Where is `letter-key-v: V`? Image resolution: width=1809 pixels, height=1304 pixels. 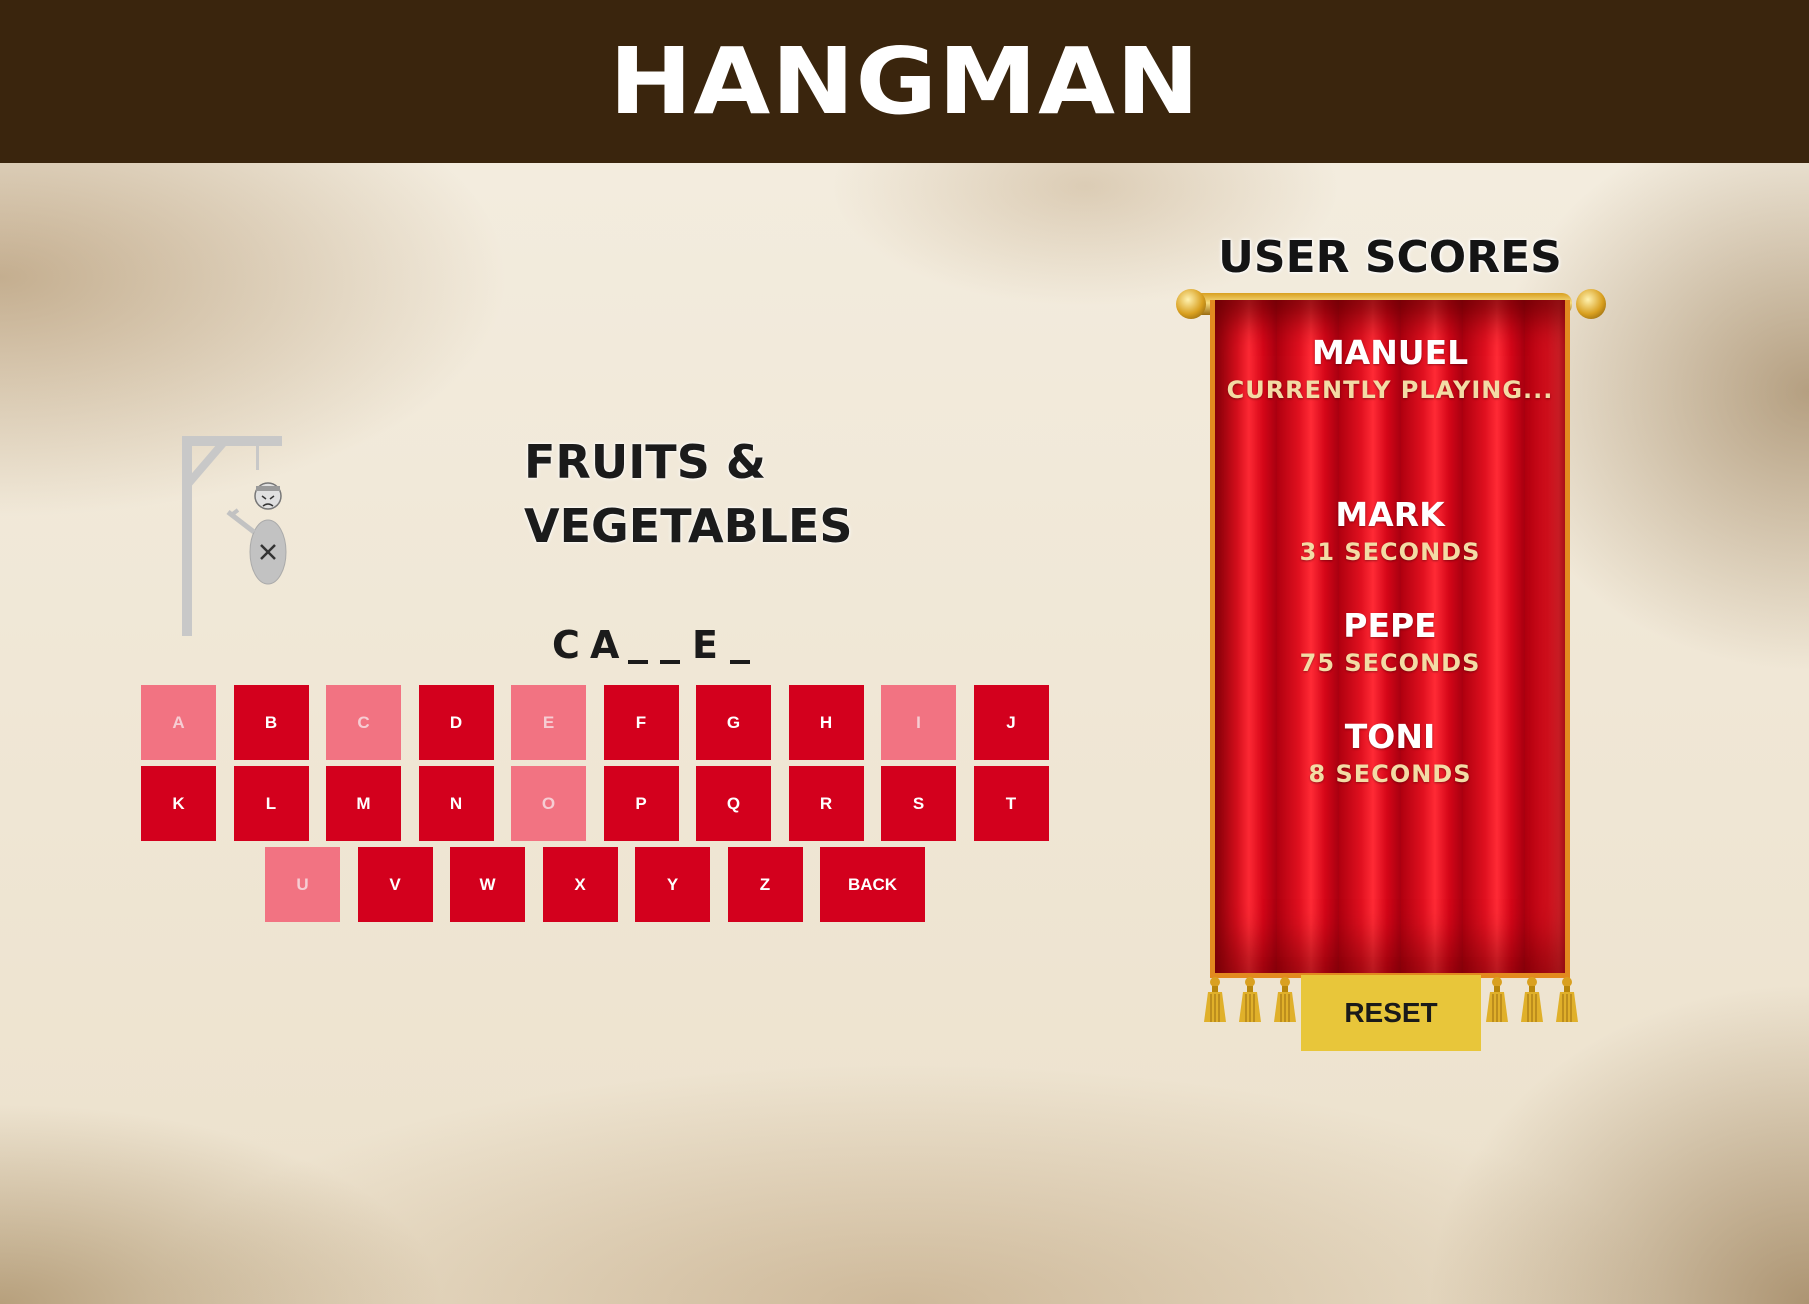
letter-key-v: V is located at coordinates (395, 884).